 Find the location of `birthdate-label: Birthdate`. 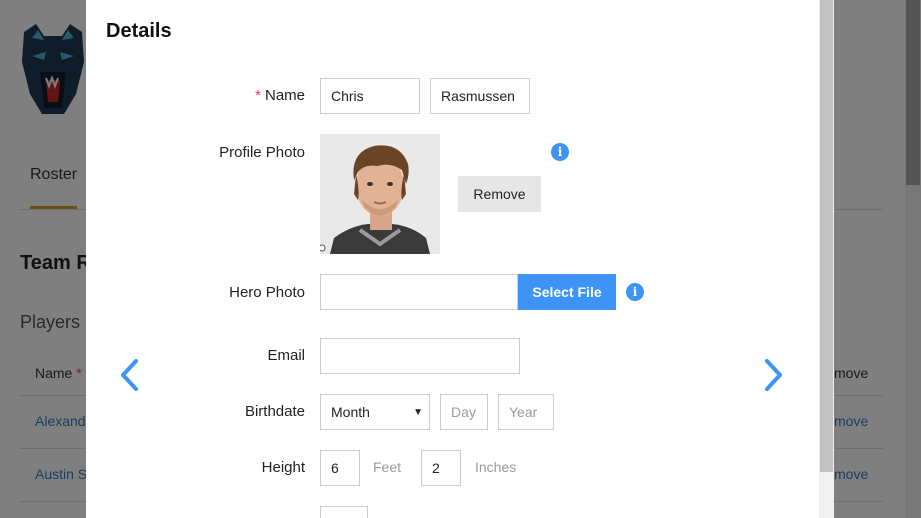

birthdate-label: Birthdate is located at coordinates (274, 411).